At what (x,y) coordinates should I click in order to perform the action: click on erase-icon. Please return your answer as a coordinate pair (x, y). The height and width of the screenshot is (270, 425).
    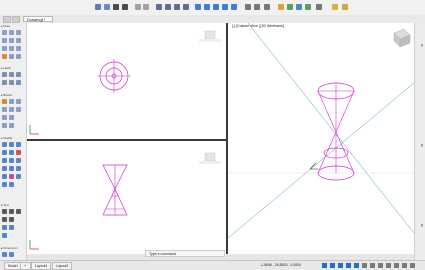
    Looking at the image, I should click on (18, 152).